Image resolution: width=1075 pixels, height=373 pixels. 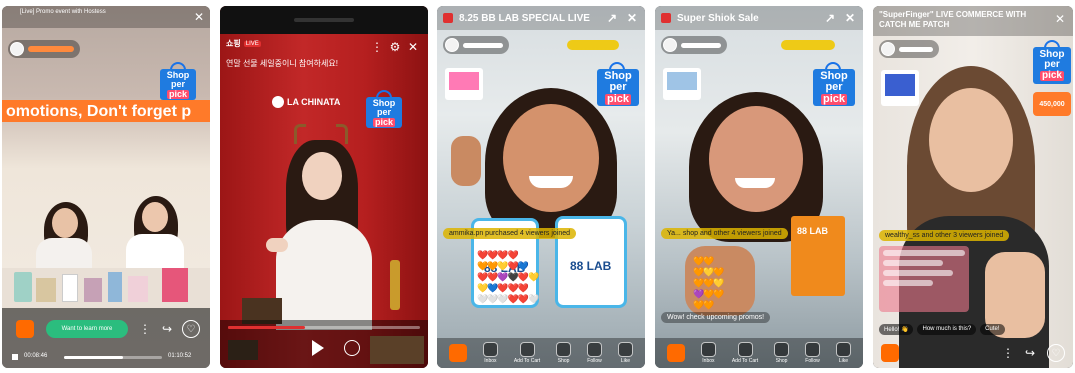 I want to click on peace-hand, so click(x=466, y=161).